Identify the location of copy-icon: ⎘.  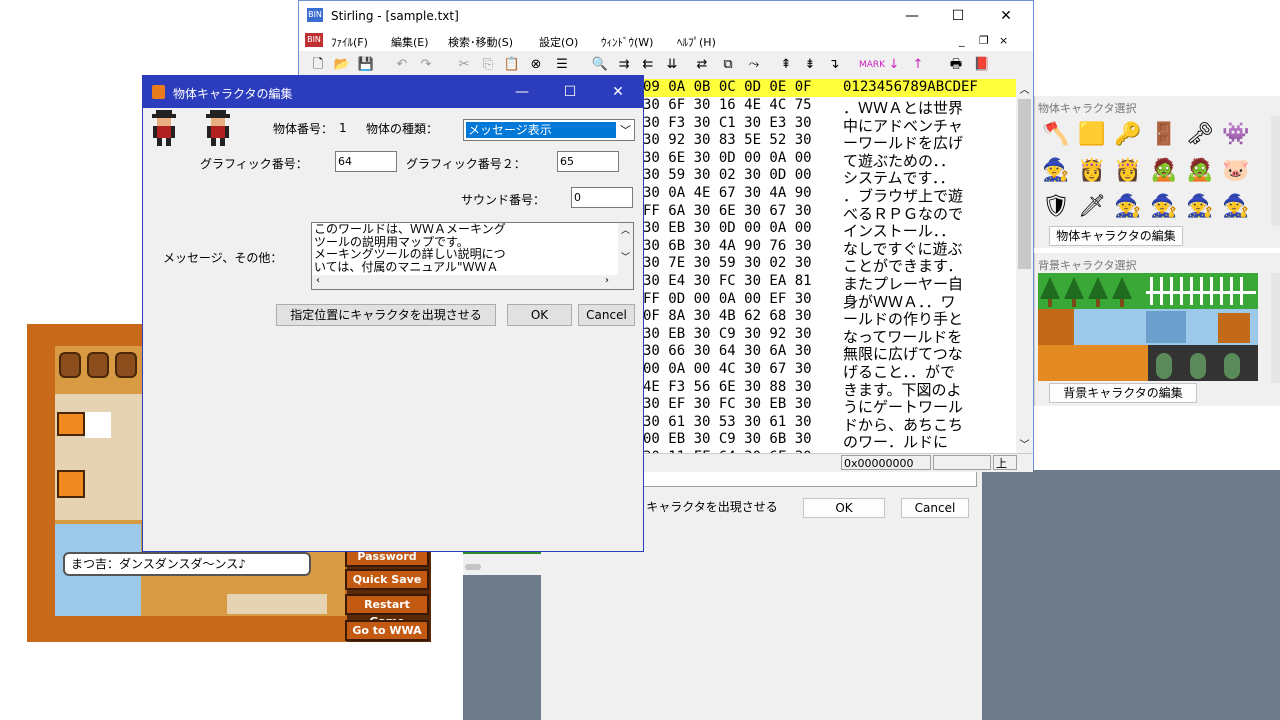
(488, 65).